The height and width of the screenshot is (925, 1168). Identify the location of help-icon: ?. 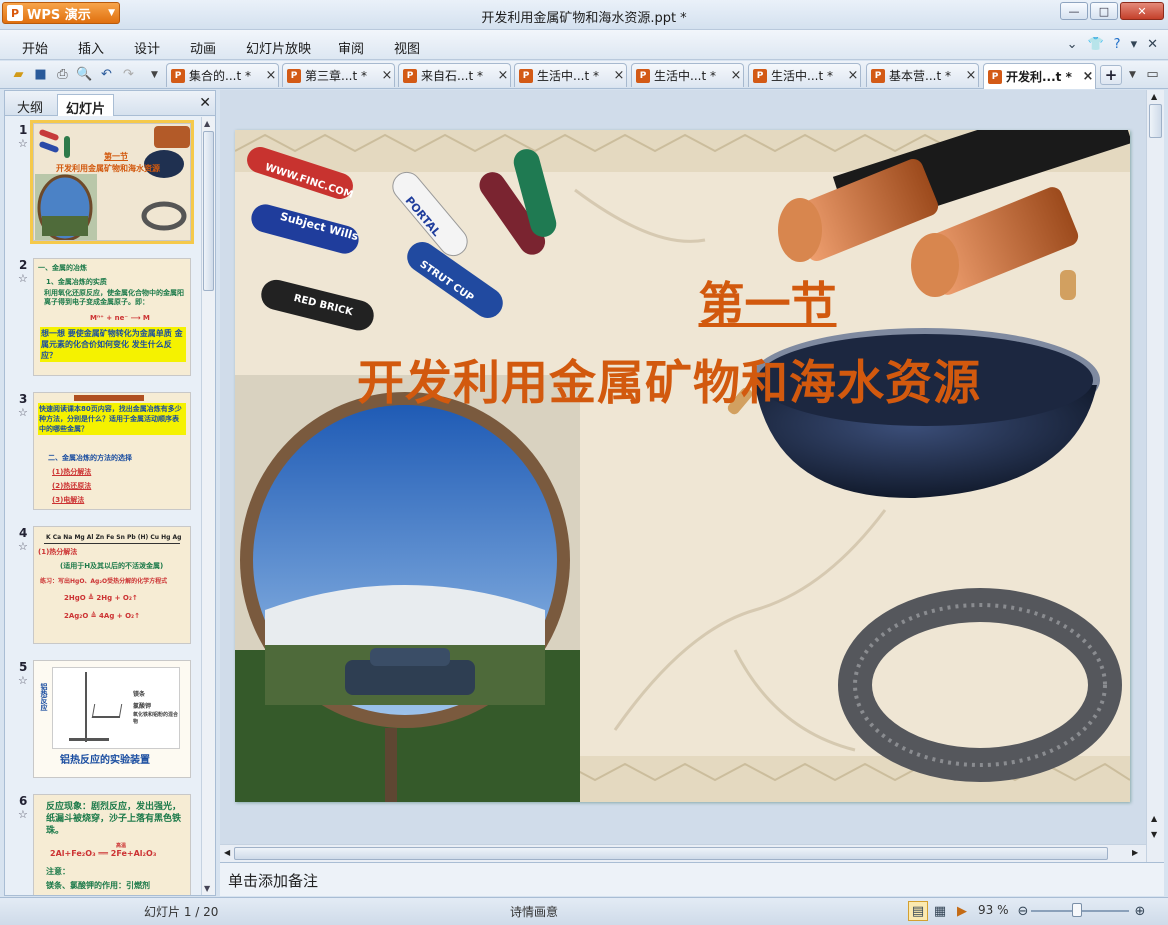
(1117, 44).